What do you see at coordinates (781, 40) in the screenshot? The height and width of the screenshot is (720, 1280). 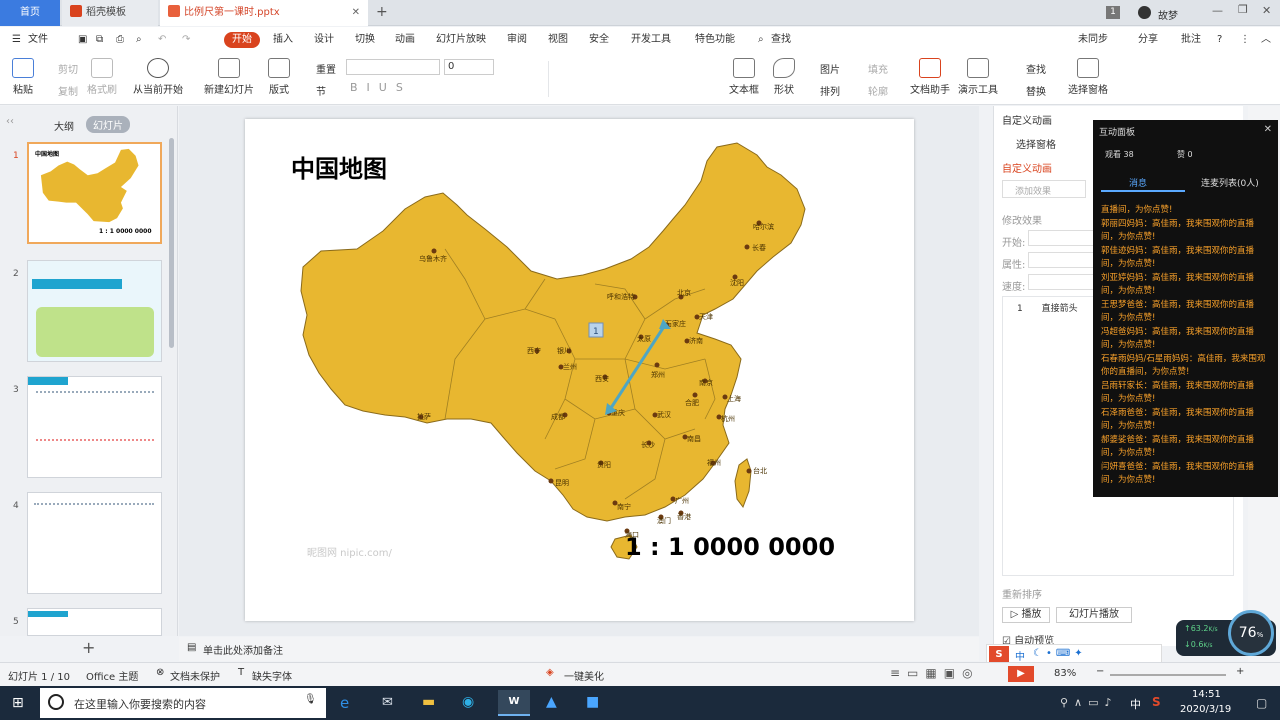 I see `menu-search: 查找` at bounding box center [781, 40].